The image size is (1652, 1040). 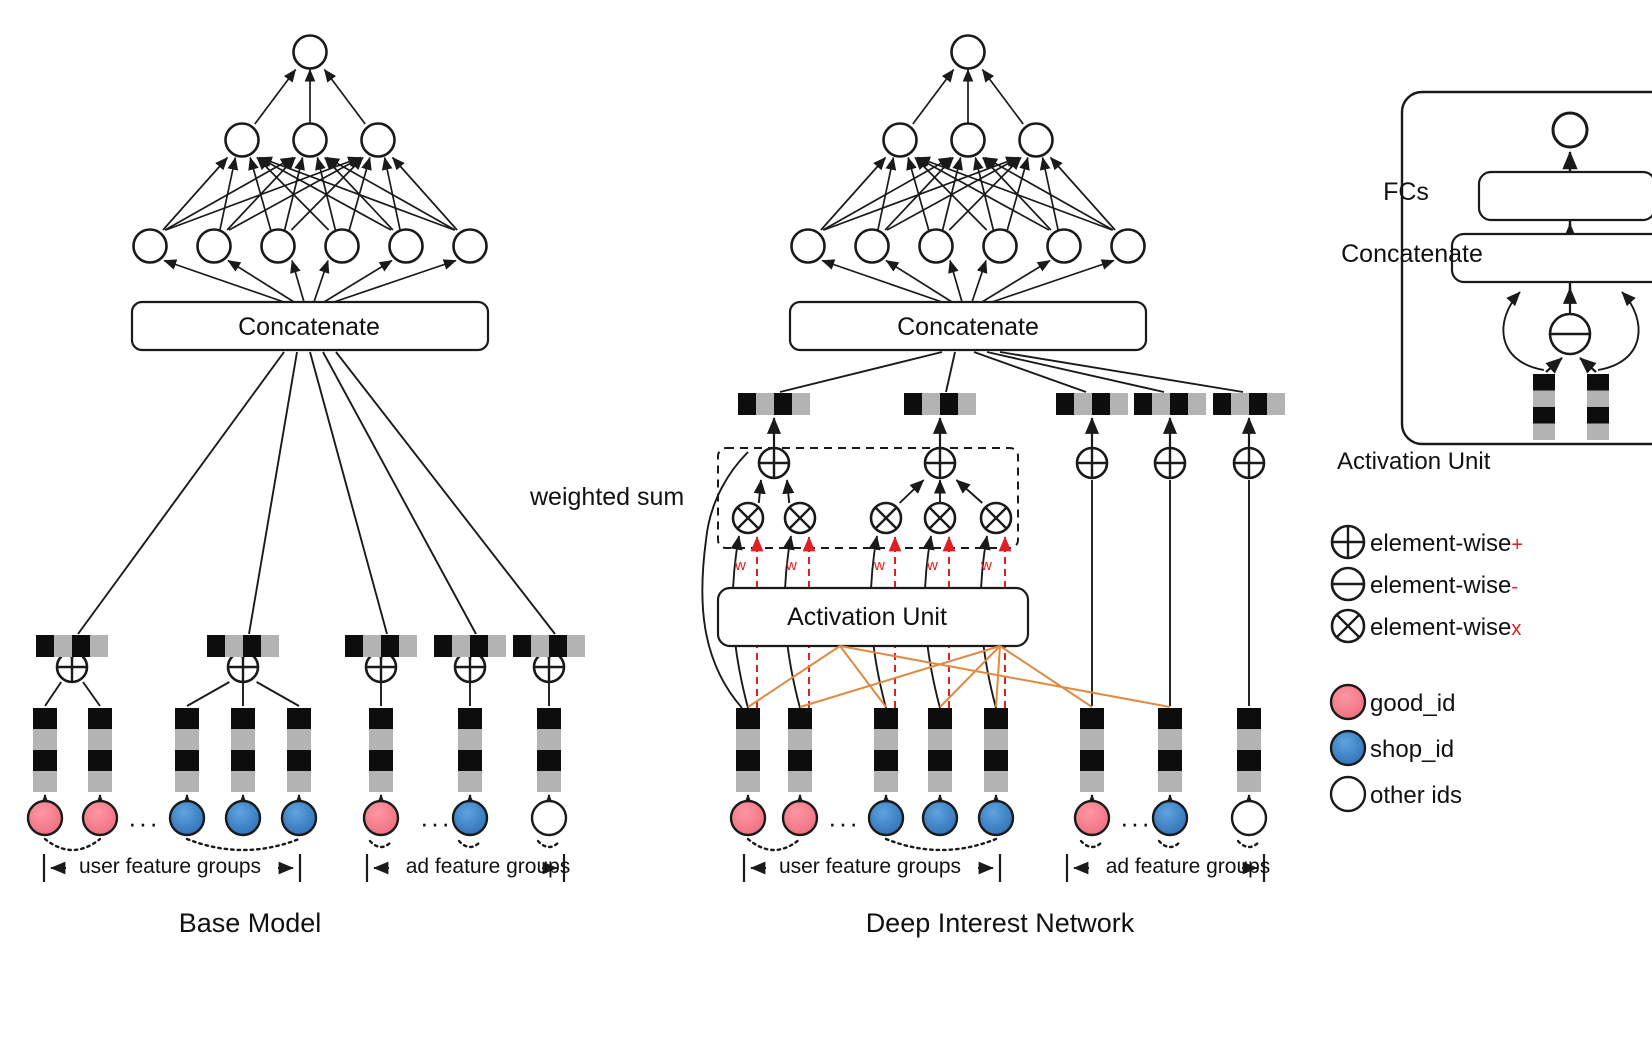 What do you see at coordinates (100, 781) in the screenshot?
I see `base-emb-1-seg3` at bounding box center [100, 781].